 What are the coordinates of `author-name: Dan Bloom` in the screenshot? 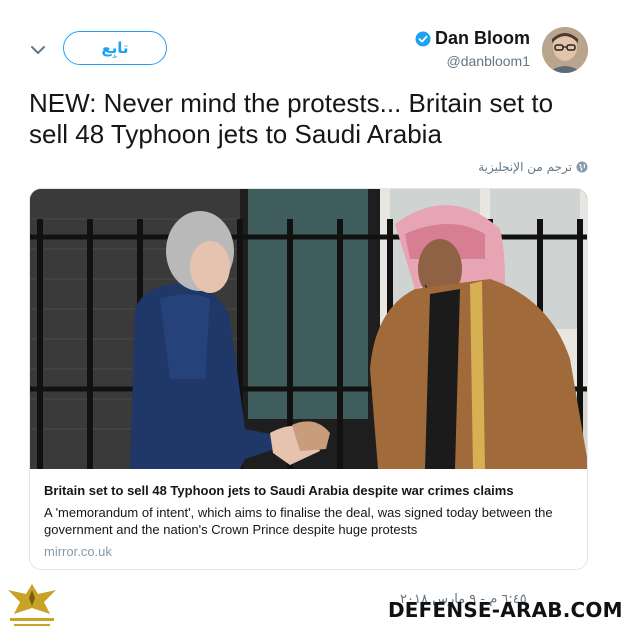 It's located at (482, 38).